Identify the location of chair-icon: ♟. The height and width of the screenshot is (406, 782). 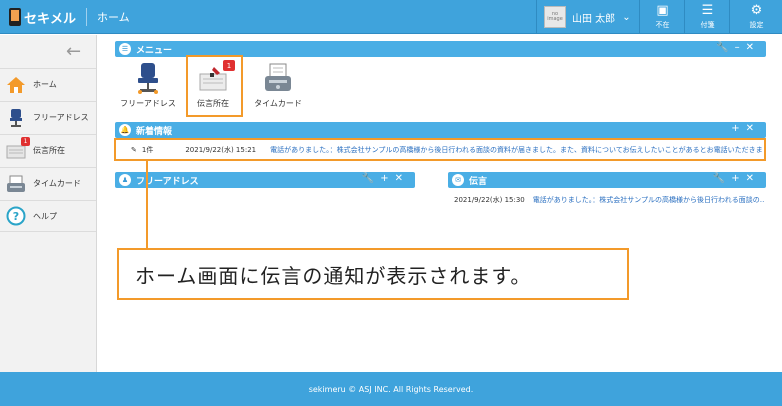
(125, 180).